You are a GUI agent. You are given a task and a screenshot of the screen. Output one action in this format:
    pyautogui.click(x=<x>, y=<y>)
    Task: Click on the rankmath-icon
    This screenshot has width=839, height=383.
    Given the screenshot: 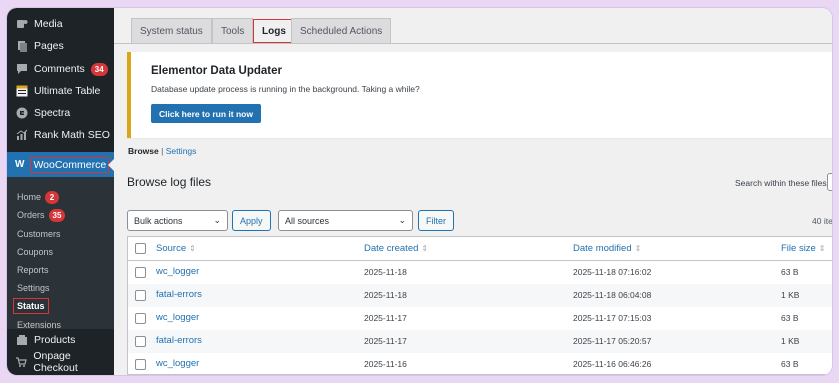 What is the action you would take?
    pyautogui.click(x=21, y=135)
    